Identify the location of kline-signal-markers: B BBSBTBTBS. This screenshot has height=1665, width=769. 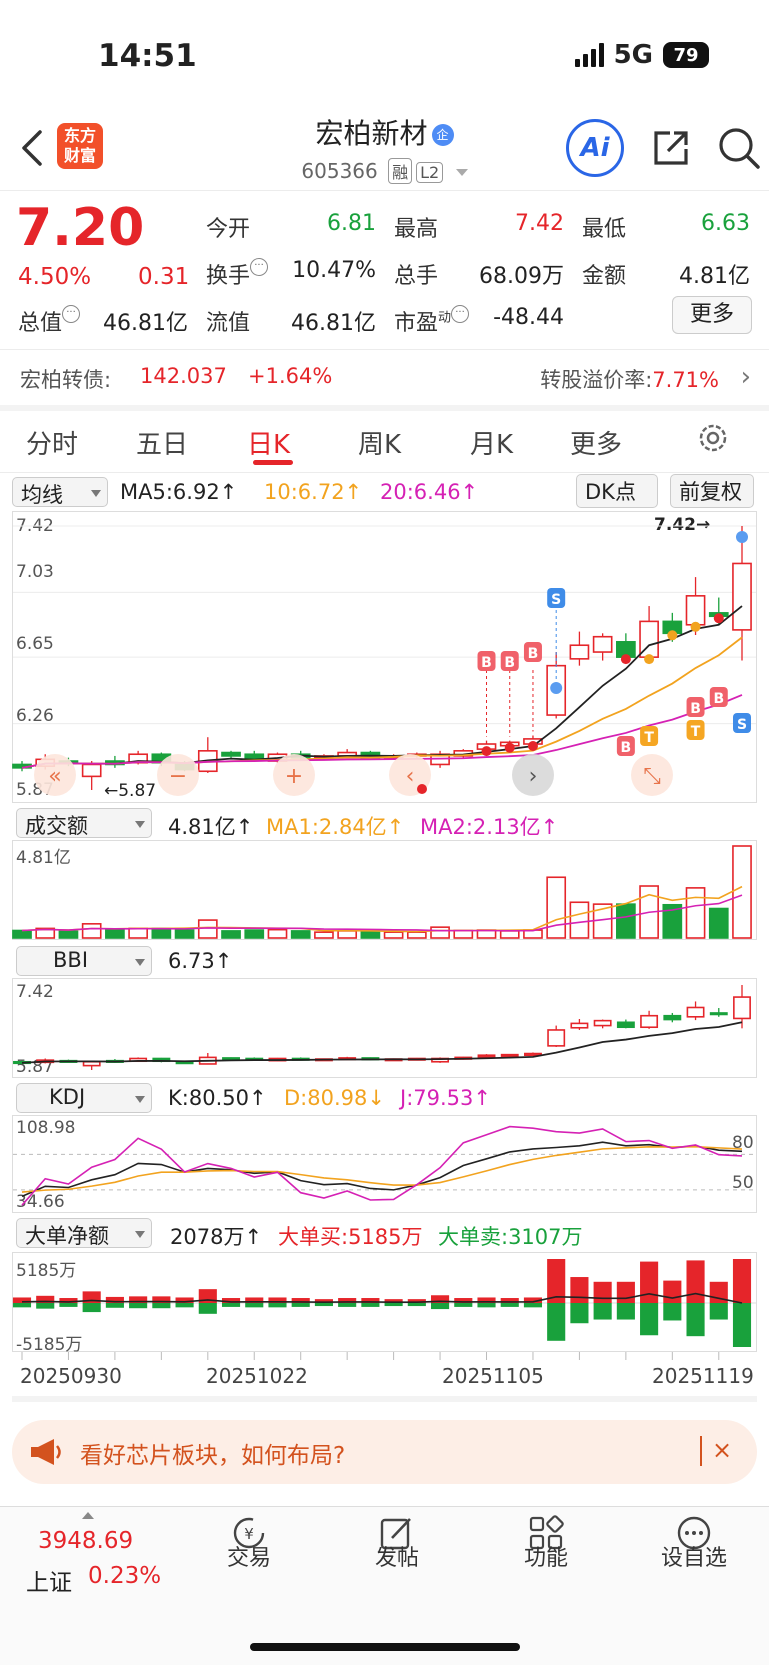
(614, 644).